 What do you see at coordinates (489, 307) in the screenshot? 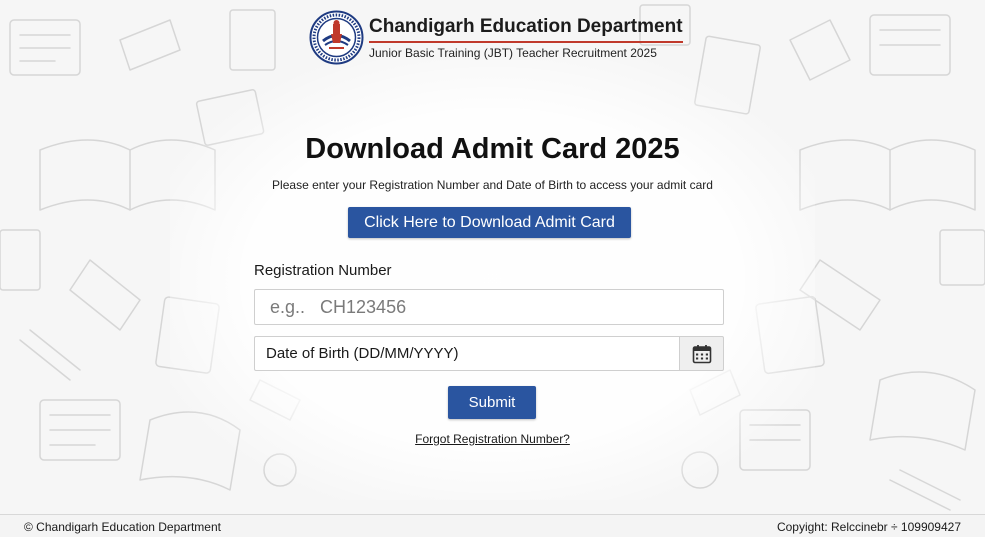
I see `registration-number-input` at bounding box center [489, 307].